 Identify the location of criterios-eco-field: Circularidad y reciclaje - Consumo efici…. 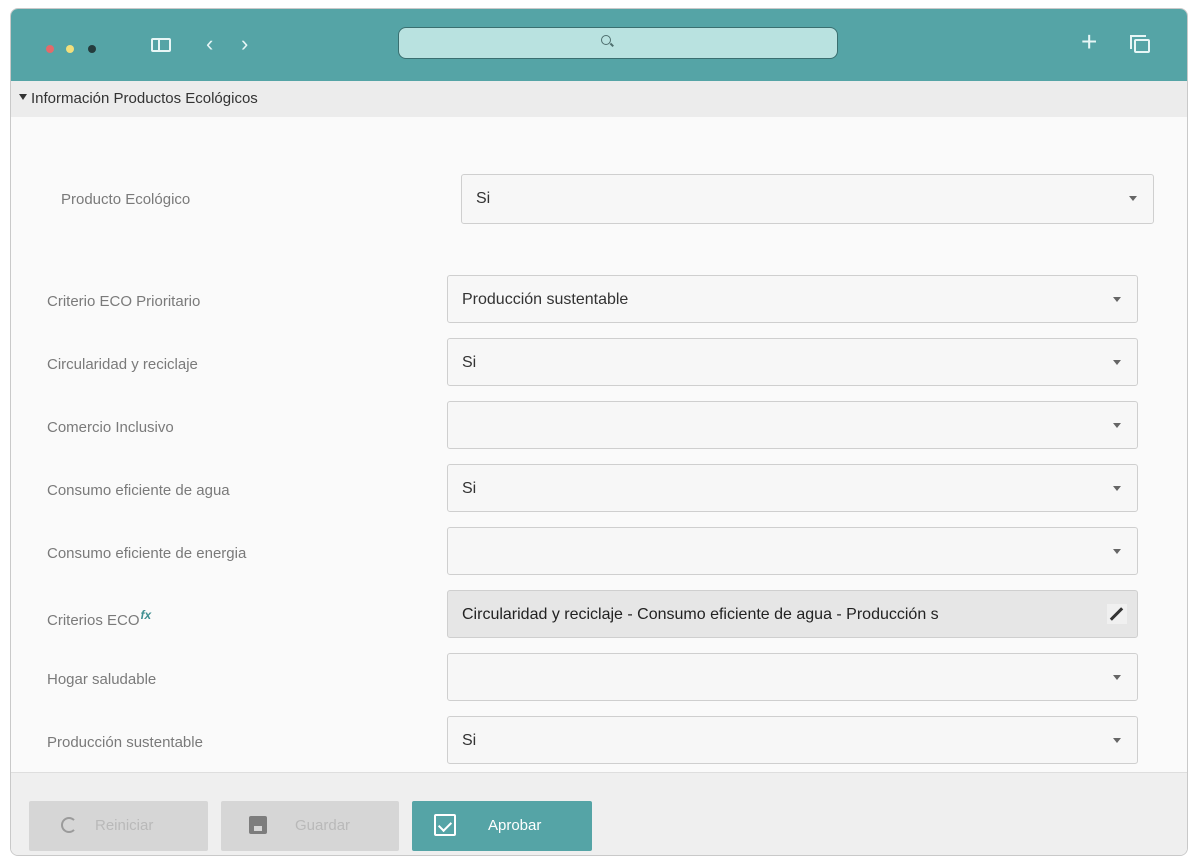
(792, 614).